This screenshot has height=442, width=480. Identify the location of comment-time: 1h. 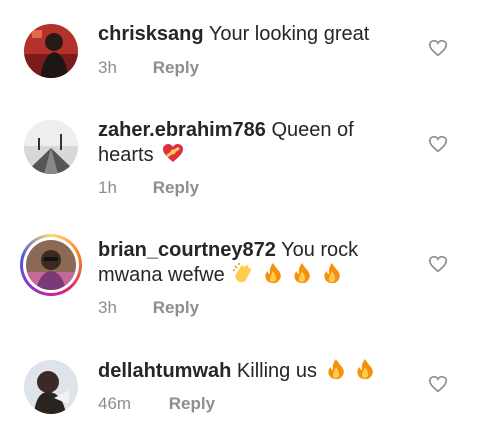
(107, 187).